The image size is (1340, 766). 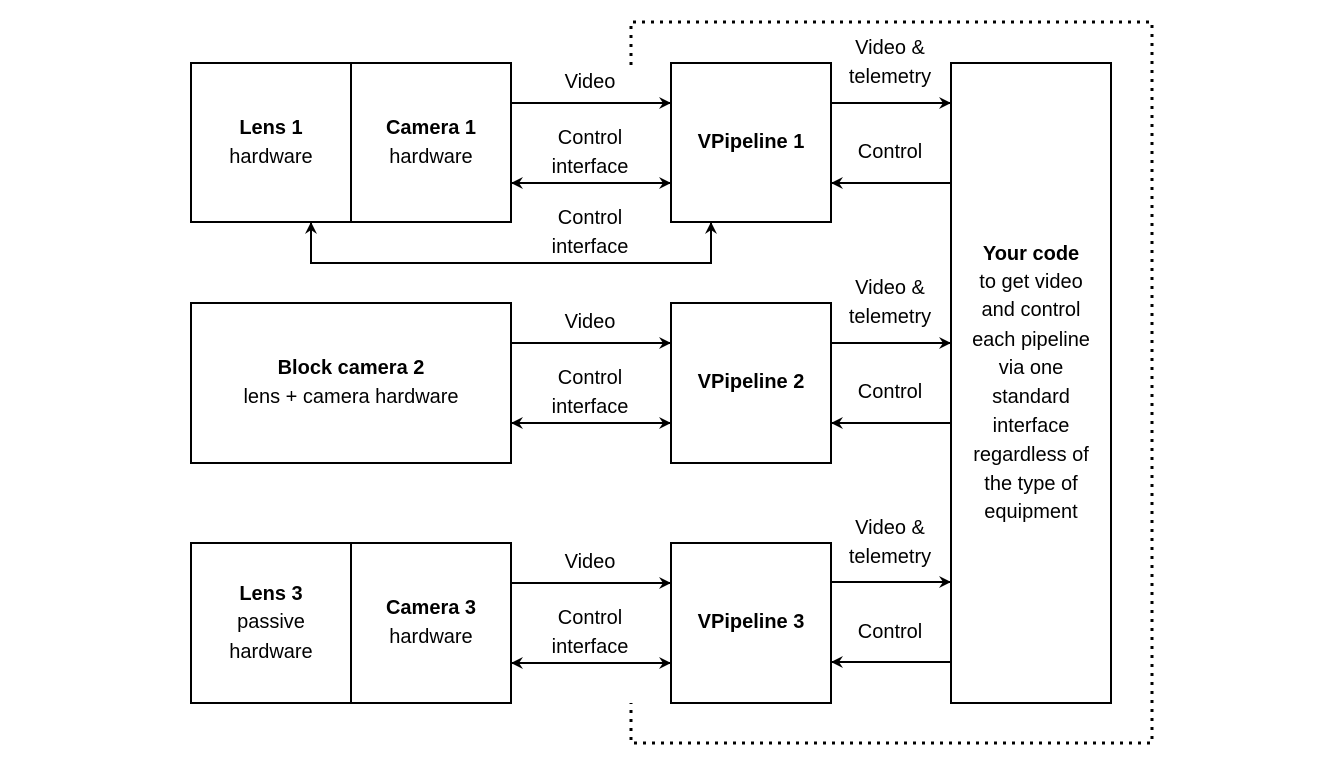 What do you see at coordinates (511, 243) in the screenshot?
I see `lens-control-interface-arrow` at bounding box center [511, 243].